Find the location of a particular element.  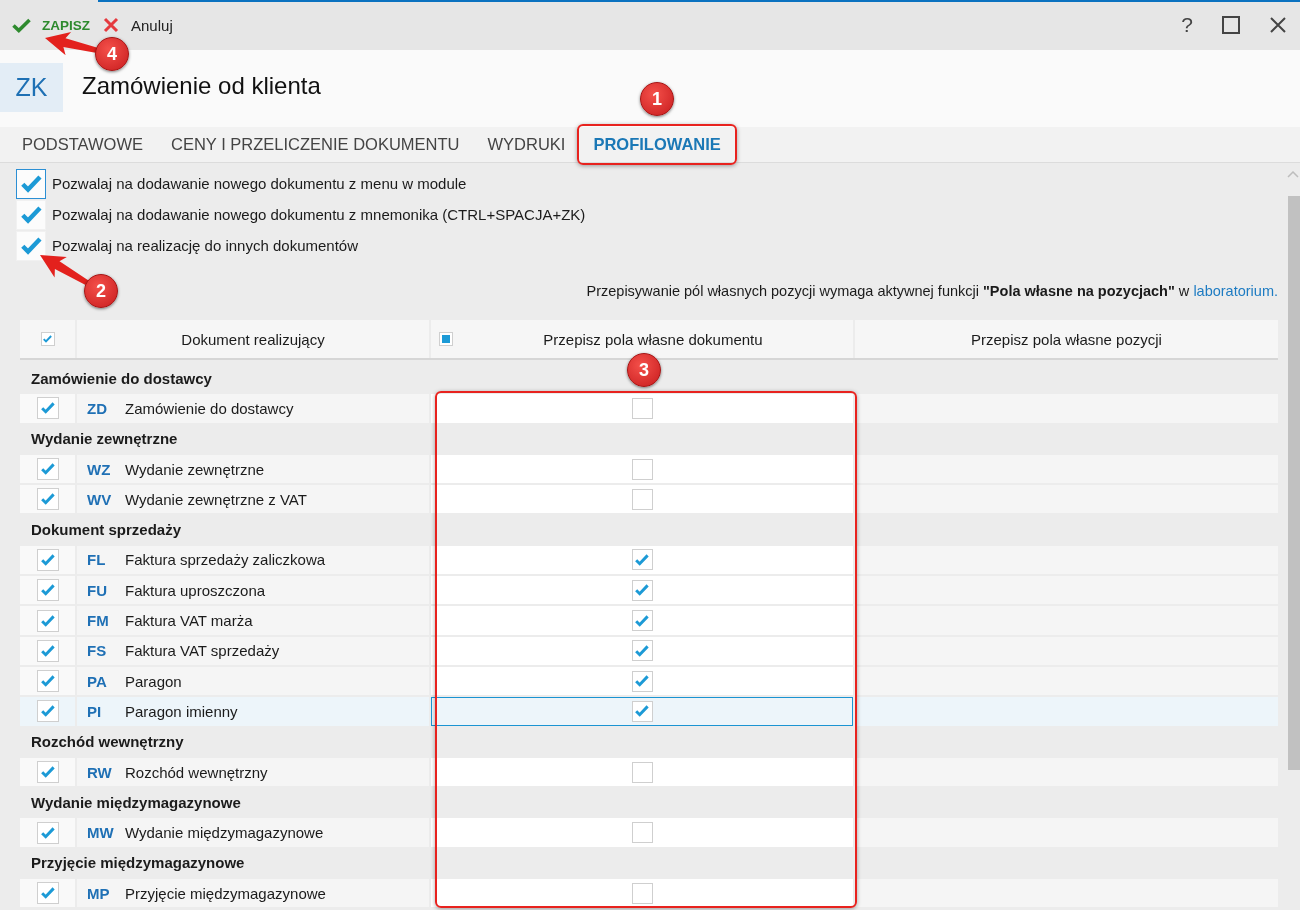

maximize-icon is located at coordinates (1231, 25).